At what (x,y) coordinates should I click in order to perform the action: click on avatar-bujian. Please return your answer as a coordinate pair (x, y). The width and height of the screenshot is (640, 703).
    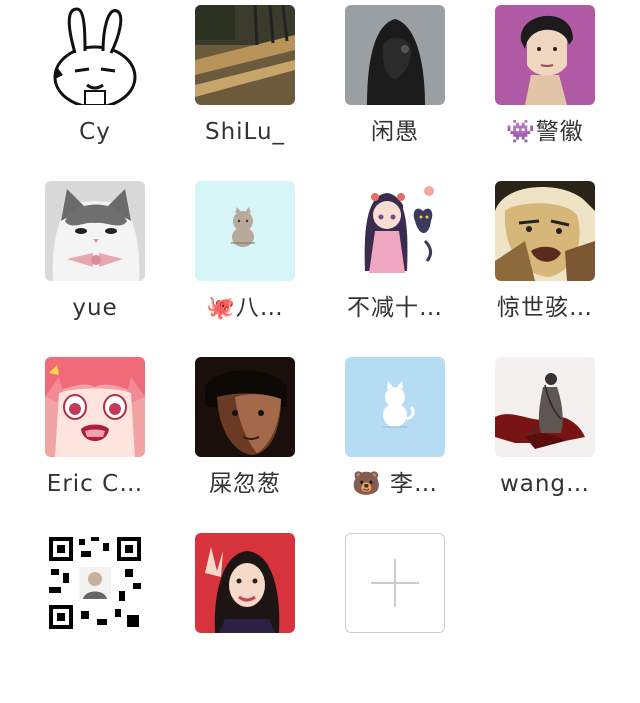
    Looking at the image, I should click on (395, 231).